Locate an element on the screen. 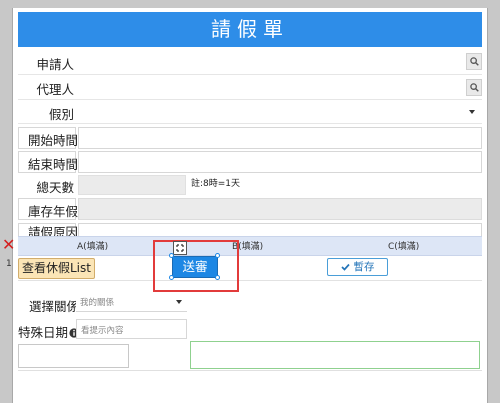 This screenshot has width=500, height=403. start-time-label: 開始時間 is located at coordinates (53, 140).